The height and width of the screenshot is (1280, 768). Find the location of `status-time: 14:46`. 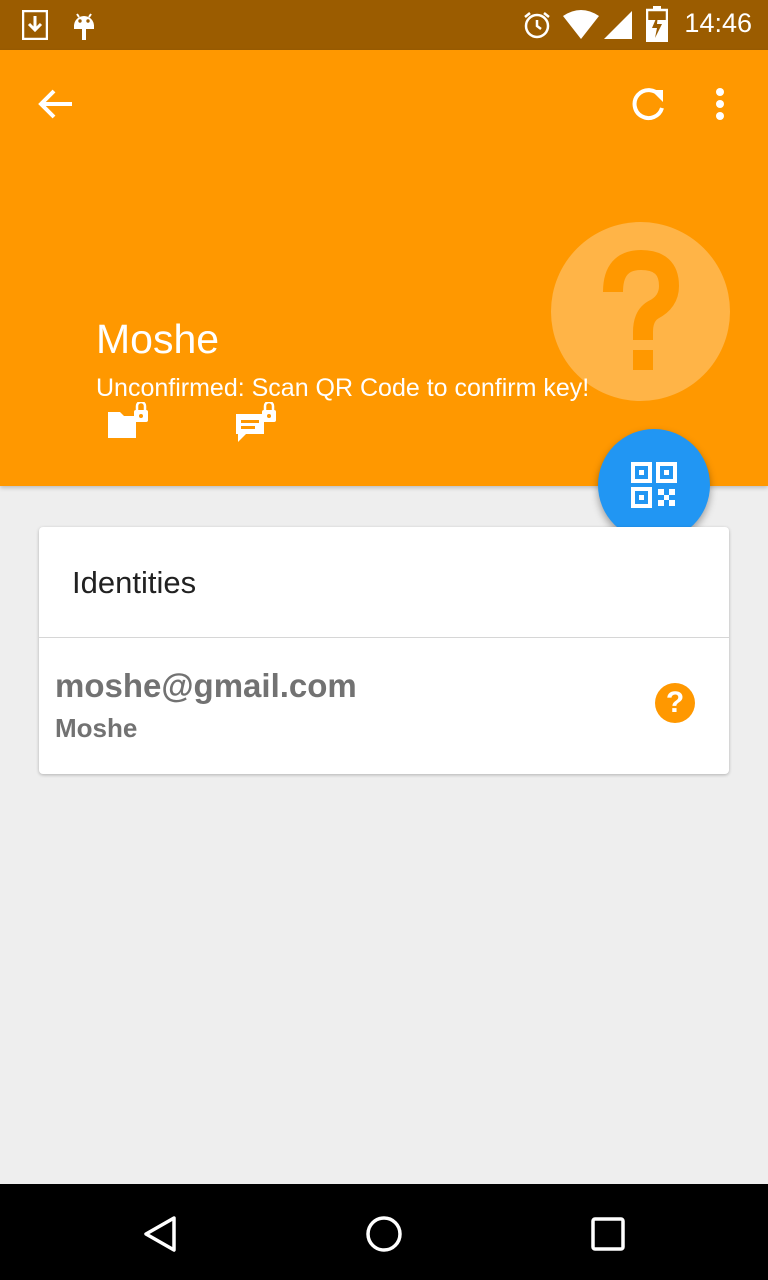

status-time: 14:46 is located at coordinates (718, 23).